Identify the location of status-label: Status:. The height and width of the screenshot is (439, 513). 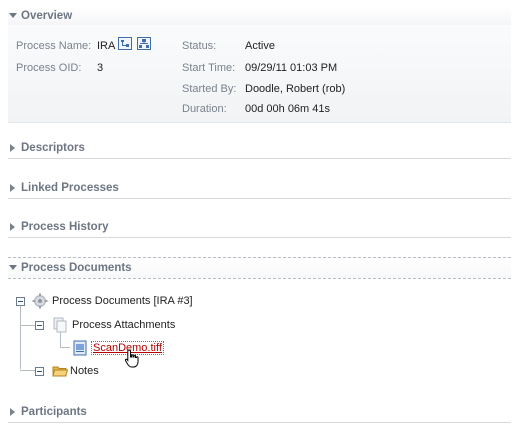
(199, 46).